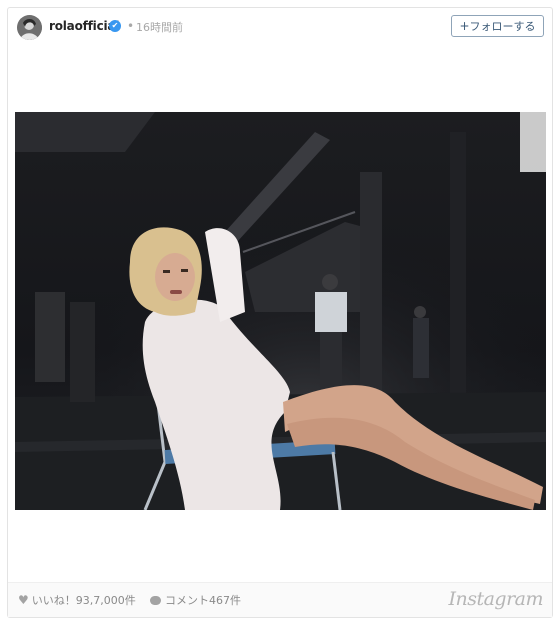  What do you see at coordinates (502, 26) in the screenshot?
I see `follow-label: フォローする` at bounding box center [502, 26].